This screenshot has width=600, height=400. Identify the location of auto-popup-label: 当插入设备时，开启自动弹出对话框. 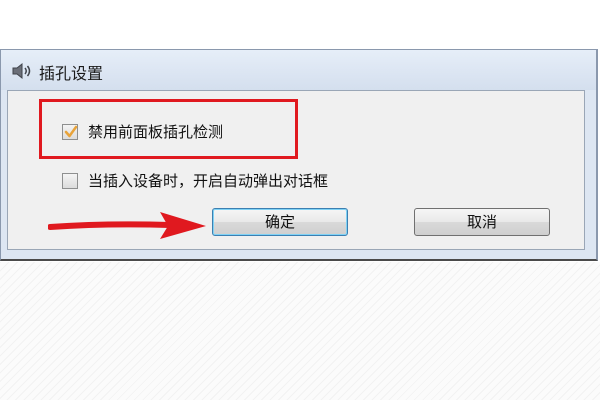
(208, 181).